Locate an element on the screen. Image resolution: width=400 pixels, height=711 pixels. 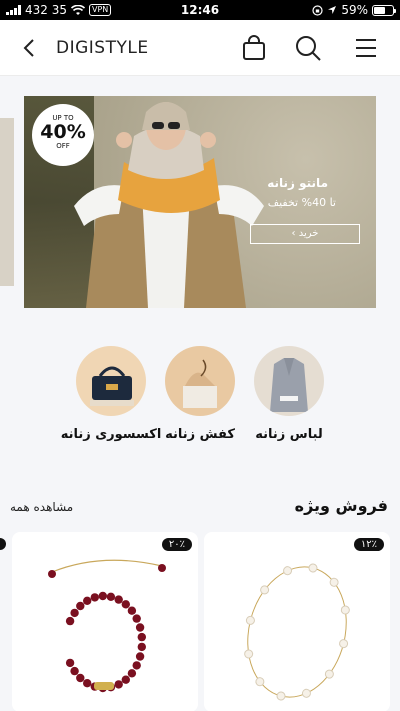
brand-title: DIGISTYLE is located at coordinates (102, 48).